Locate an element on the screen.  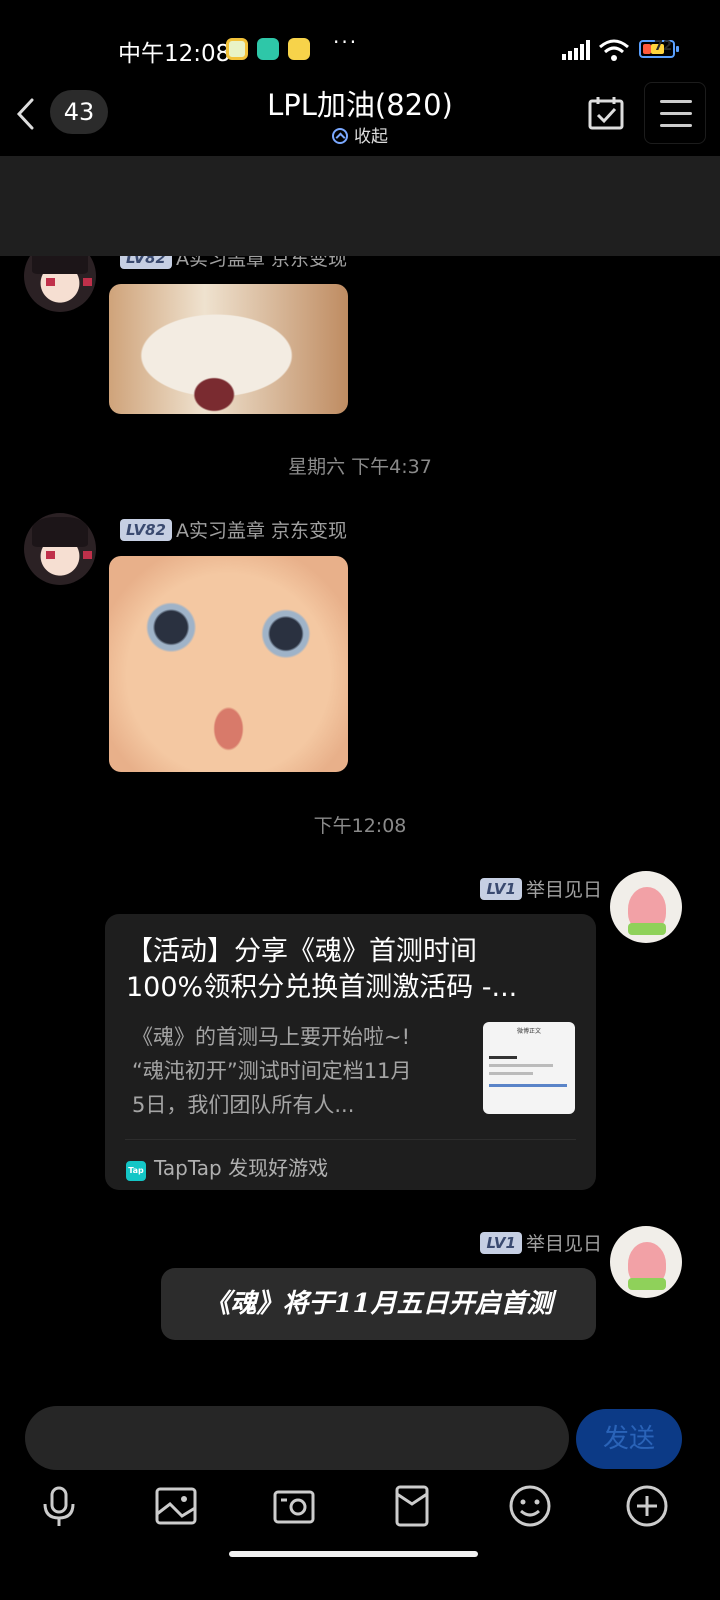
more-notifications-icon: ··· is located at coordinates (346, 42).